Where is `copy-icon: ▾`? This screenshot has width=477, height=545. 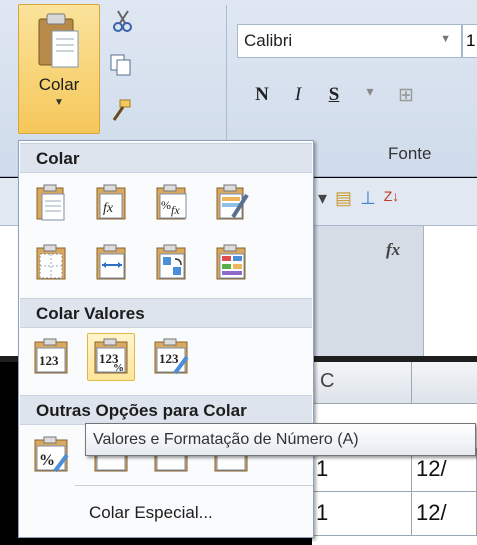 copy-icon: ▾ is located at coordinates (121, 65).